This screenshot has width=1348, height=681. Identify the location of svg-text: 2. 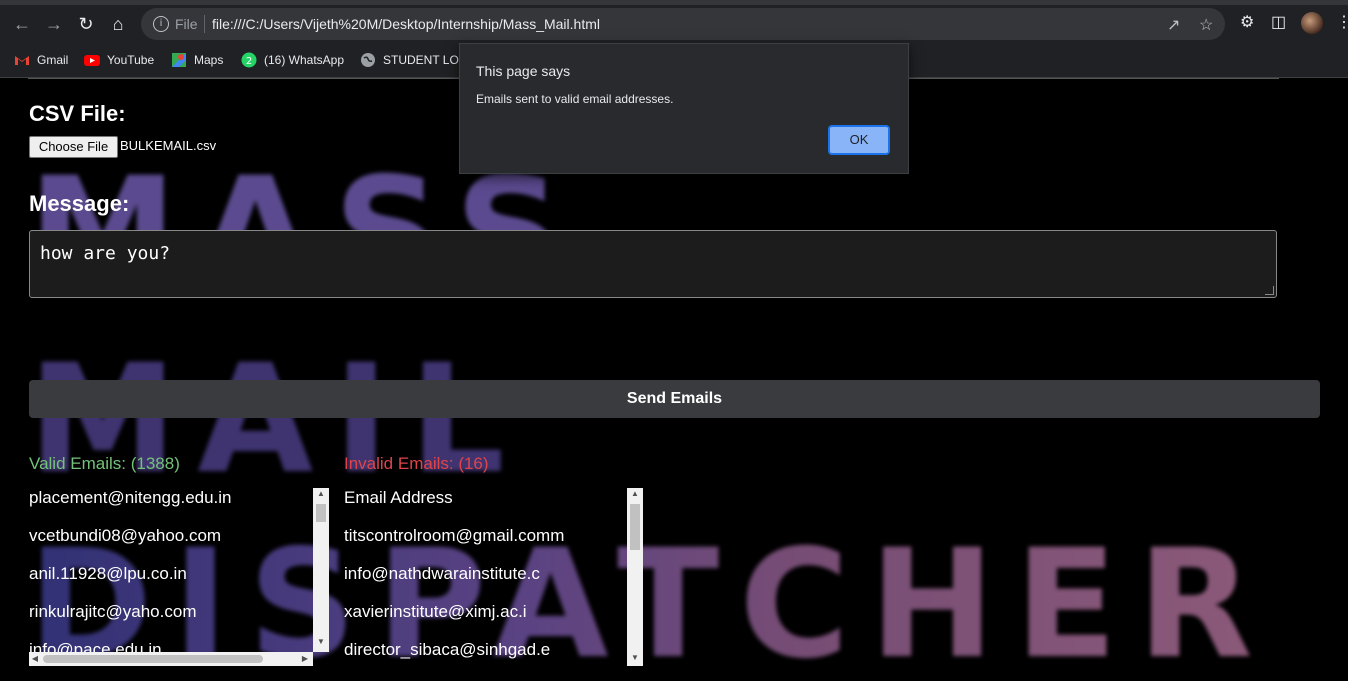
(249, 61).